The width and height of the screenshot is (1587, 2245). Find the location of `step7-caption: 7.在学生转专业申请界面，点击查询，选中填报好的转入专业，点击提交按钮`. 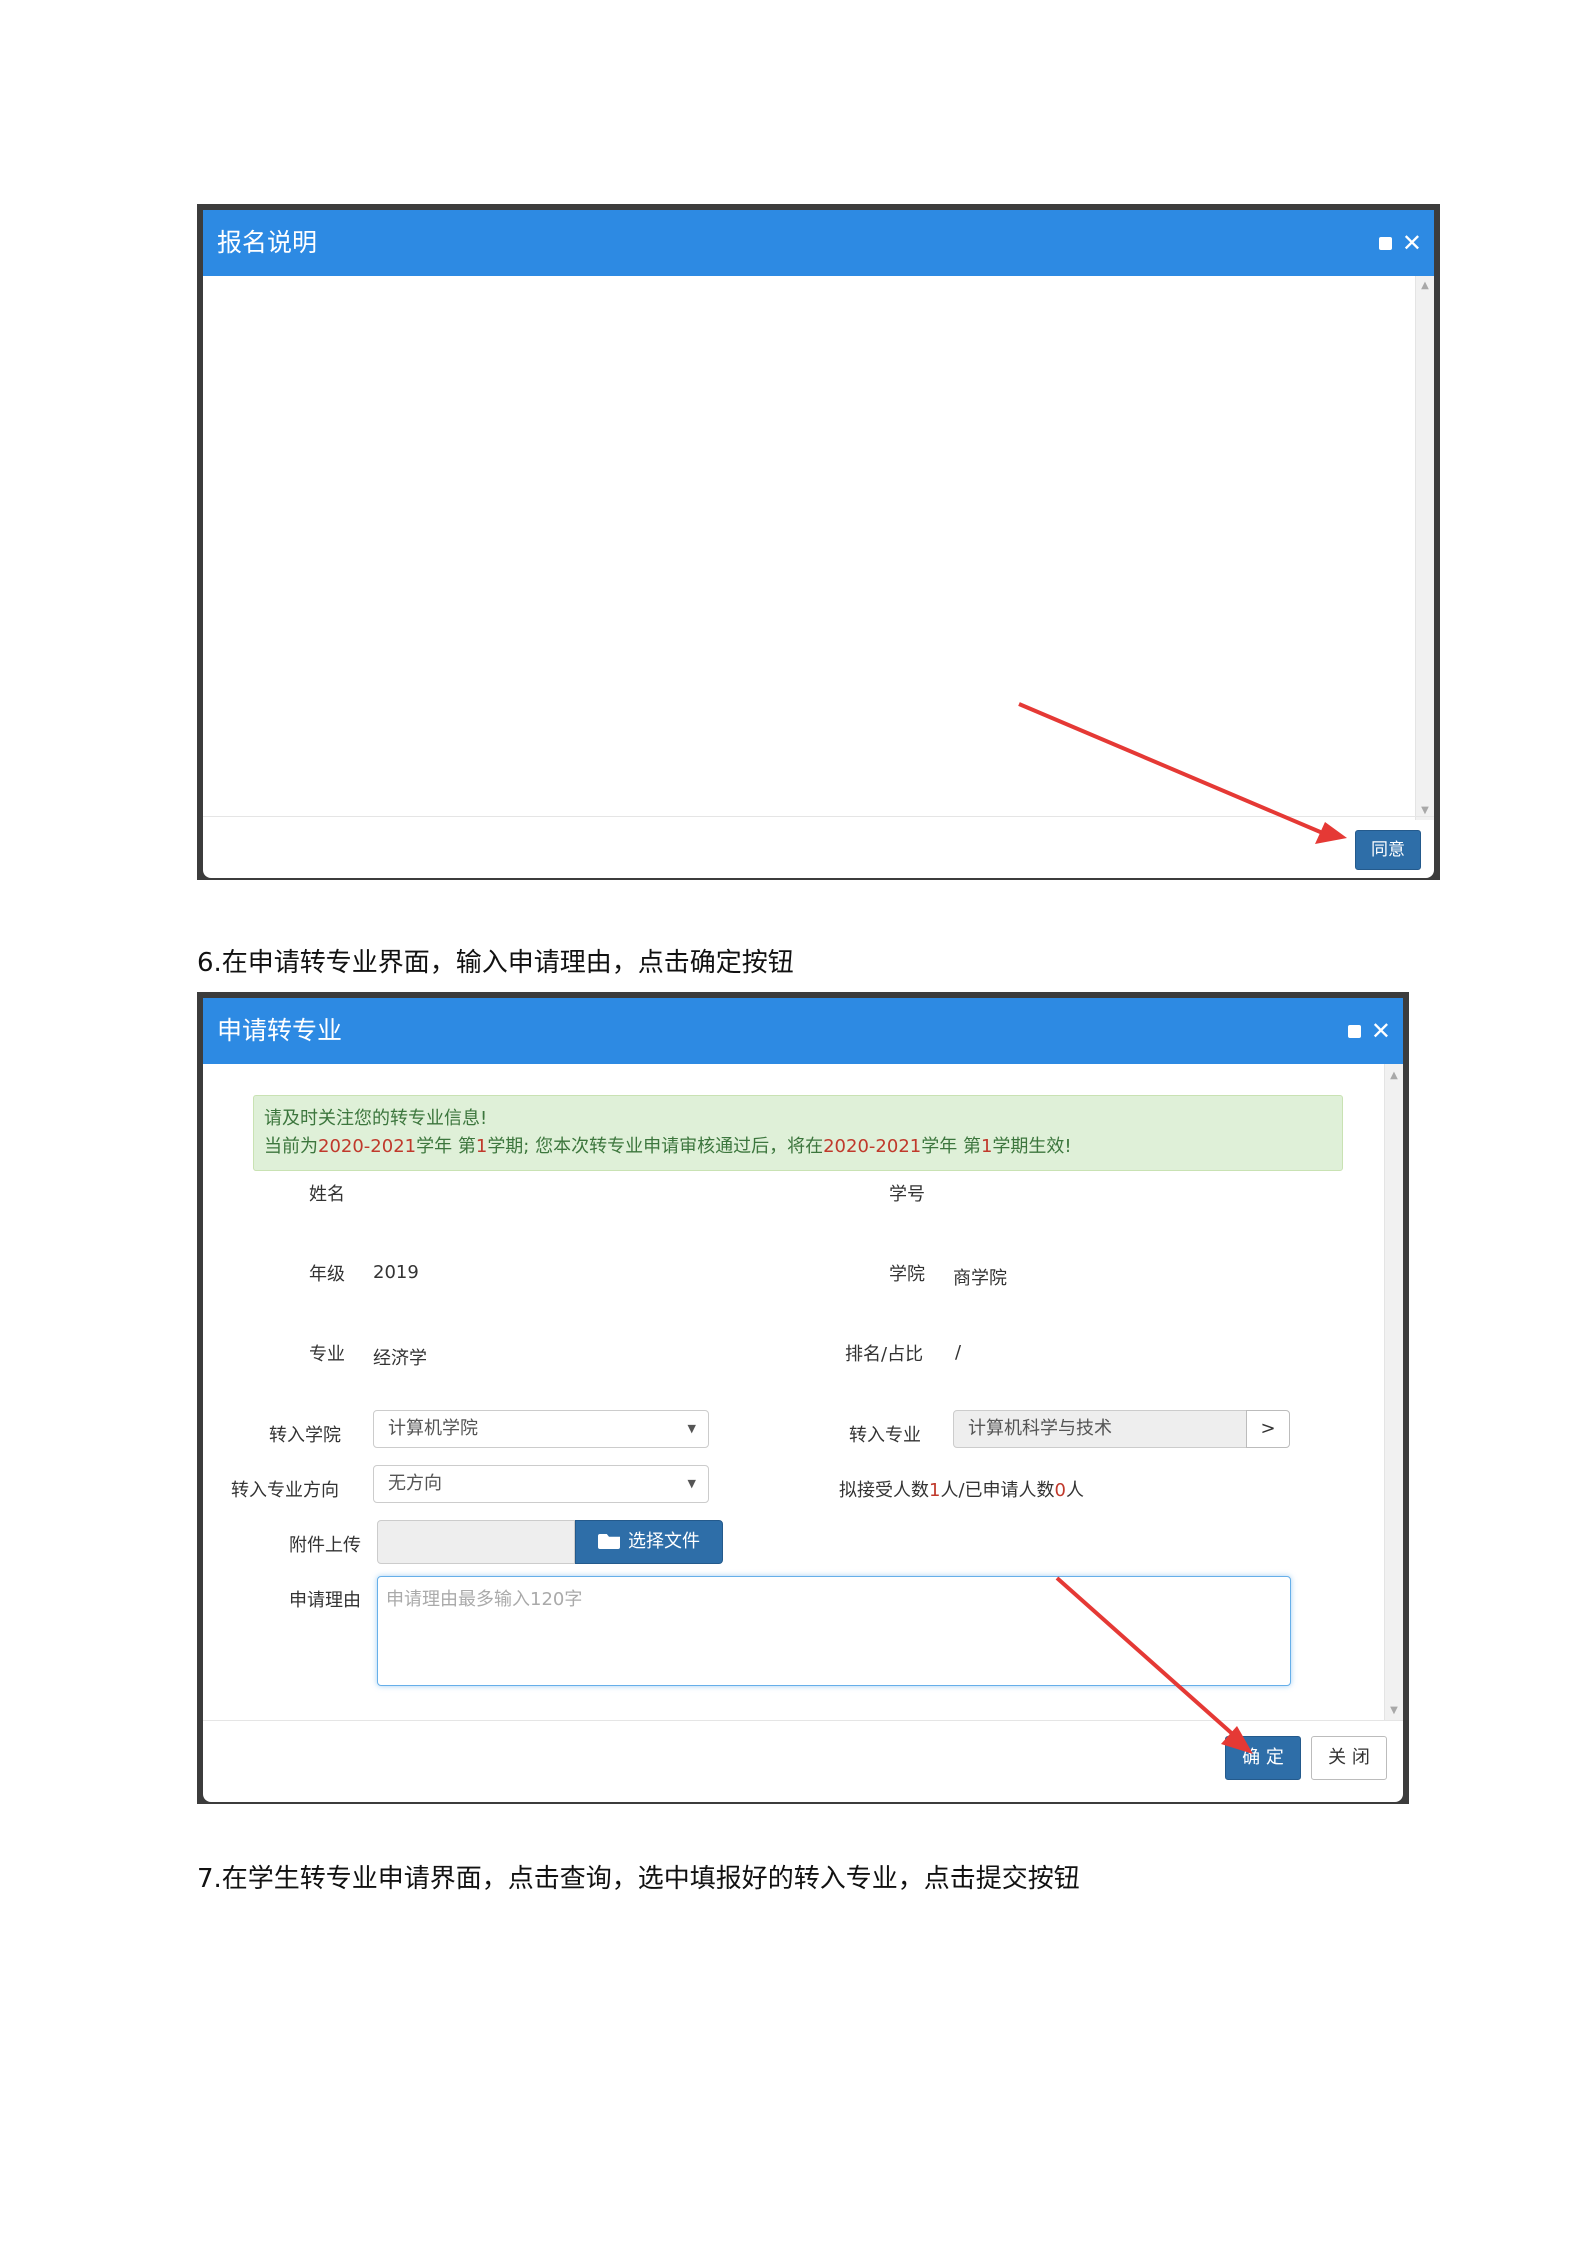

step7-caption: 7.在学生转专业申请界面，点击查询，选中填报好的转入专业，点击提交按钮 is located at coordinates (638, 1879).